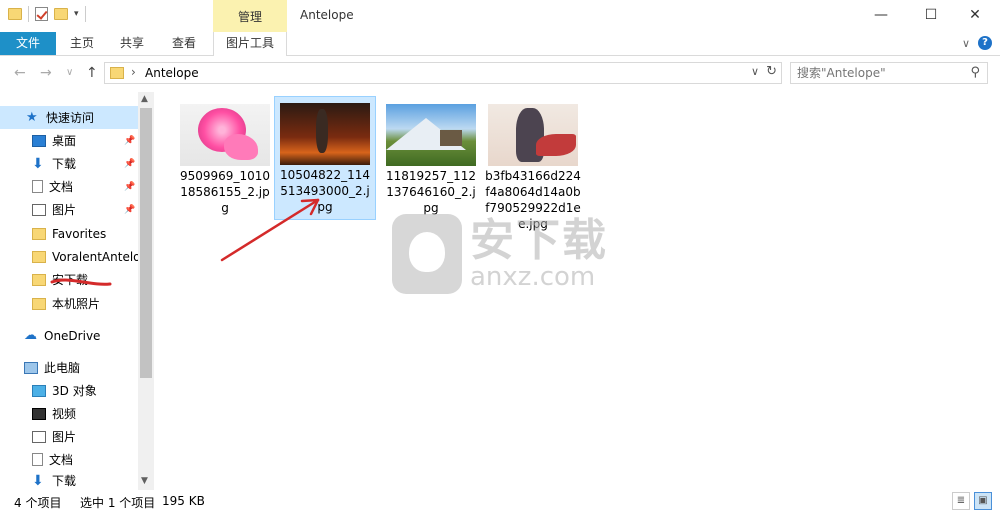 The height and width of the screenshot is (514, 1000). What do you see at coordinates (427, 254) in the screenshot?
I see `shield-logo-icon` at bounding box center [427, 254].